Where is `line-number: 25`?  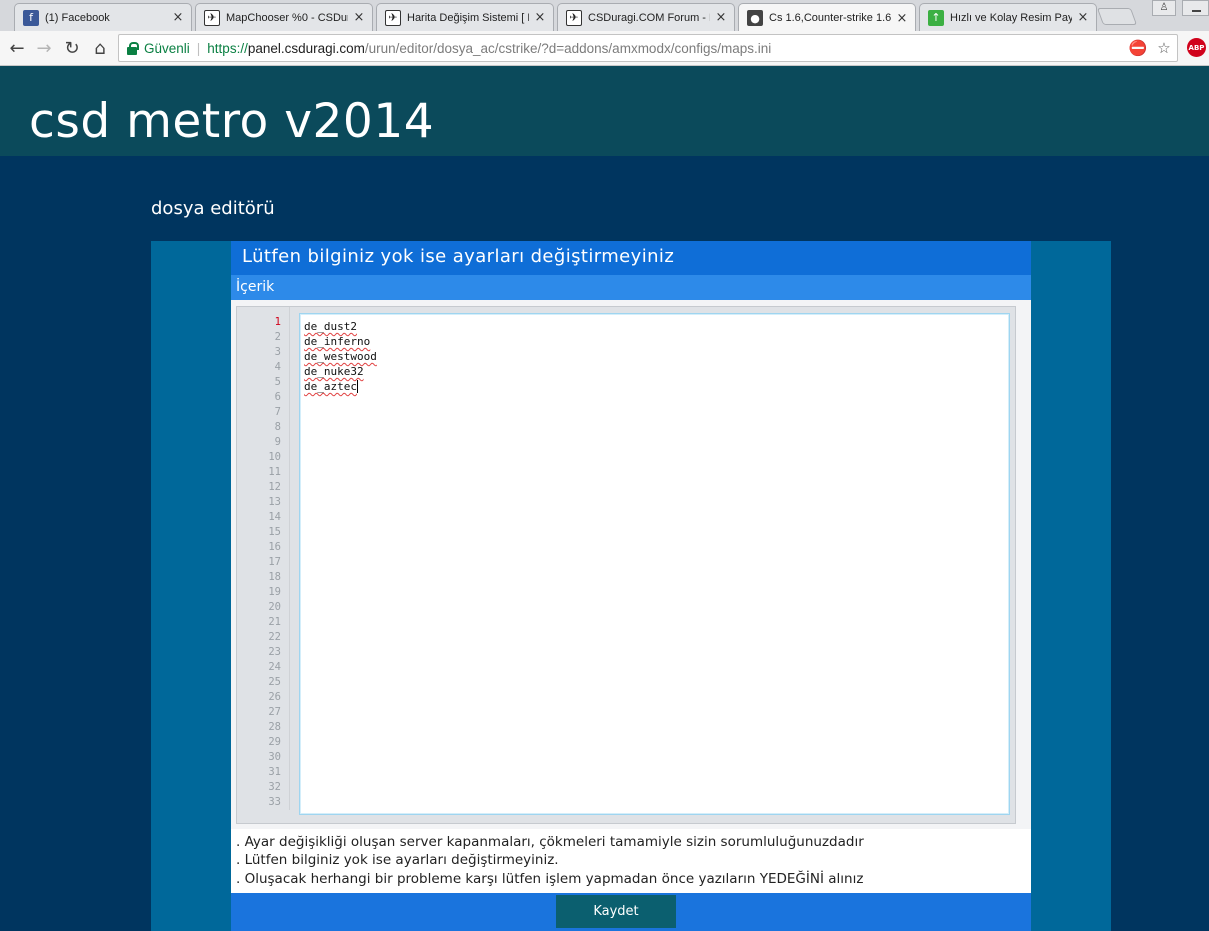 line-number: 25 is located at coordinates (274, 682).